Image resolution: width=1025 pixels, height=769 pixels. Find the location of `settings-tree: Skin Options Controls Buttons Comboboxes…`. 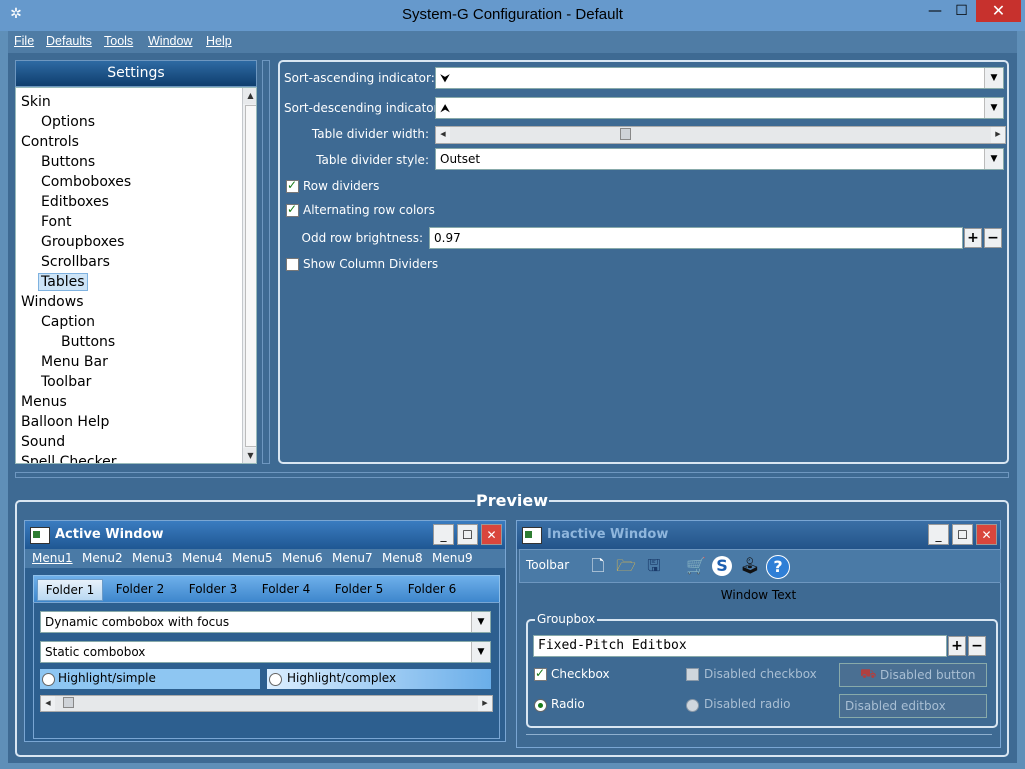

settings-tree: Skin Options Controls Buttons Comboboxes… is located at coordinates (136, 275).